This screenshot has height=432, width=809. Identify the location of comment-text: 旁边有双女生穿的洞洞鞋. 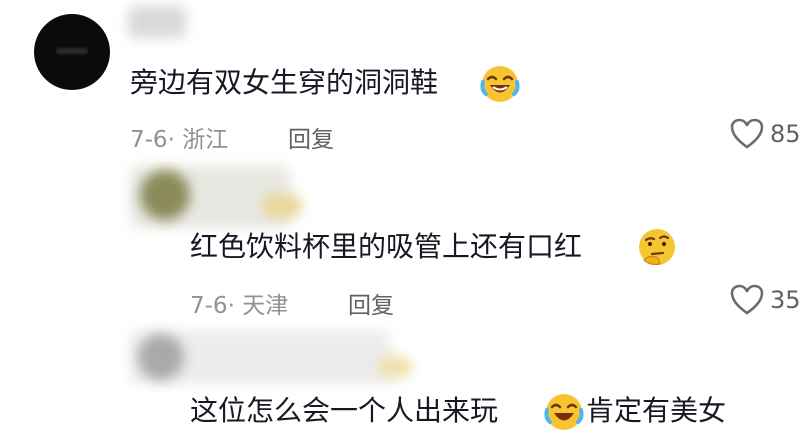
(284, 82).